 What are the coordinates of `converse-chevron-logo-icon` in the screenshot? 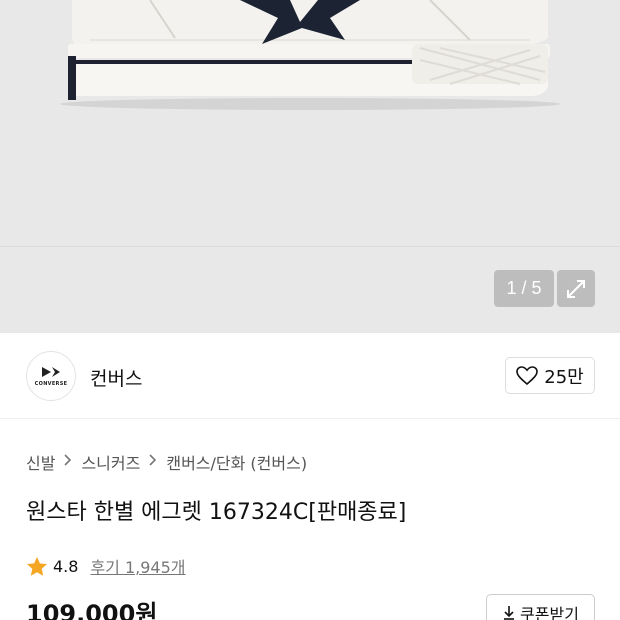 It's located at (51, 372).